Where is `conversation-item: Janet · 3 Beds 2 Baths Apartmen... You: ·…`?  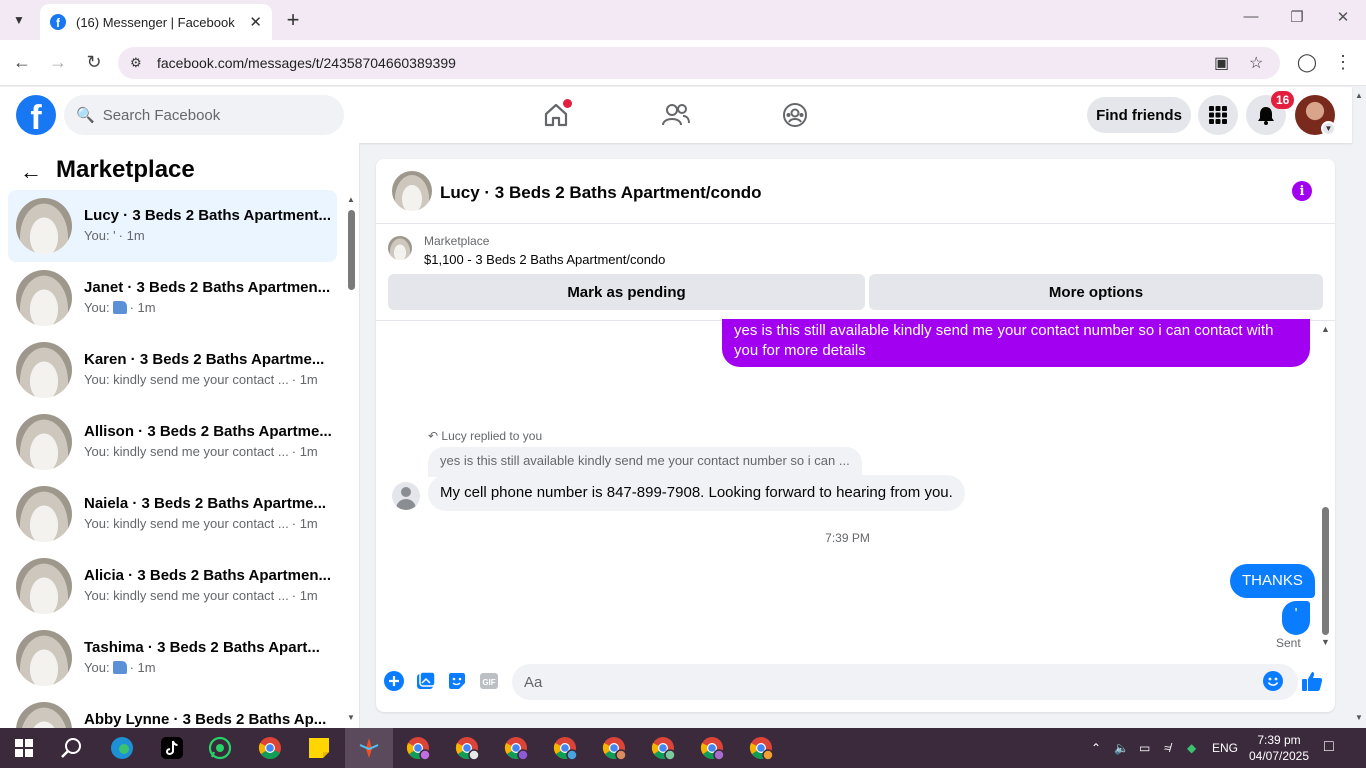
conversation-item: Janet · 3 Beds 2 Baths Apartmen... You: ·… is located at coordinates (172, 298).